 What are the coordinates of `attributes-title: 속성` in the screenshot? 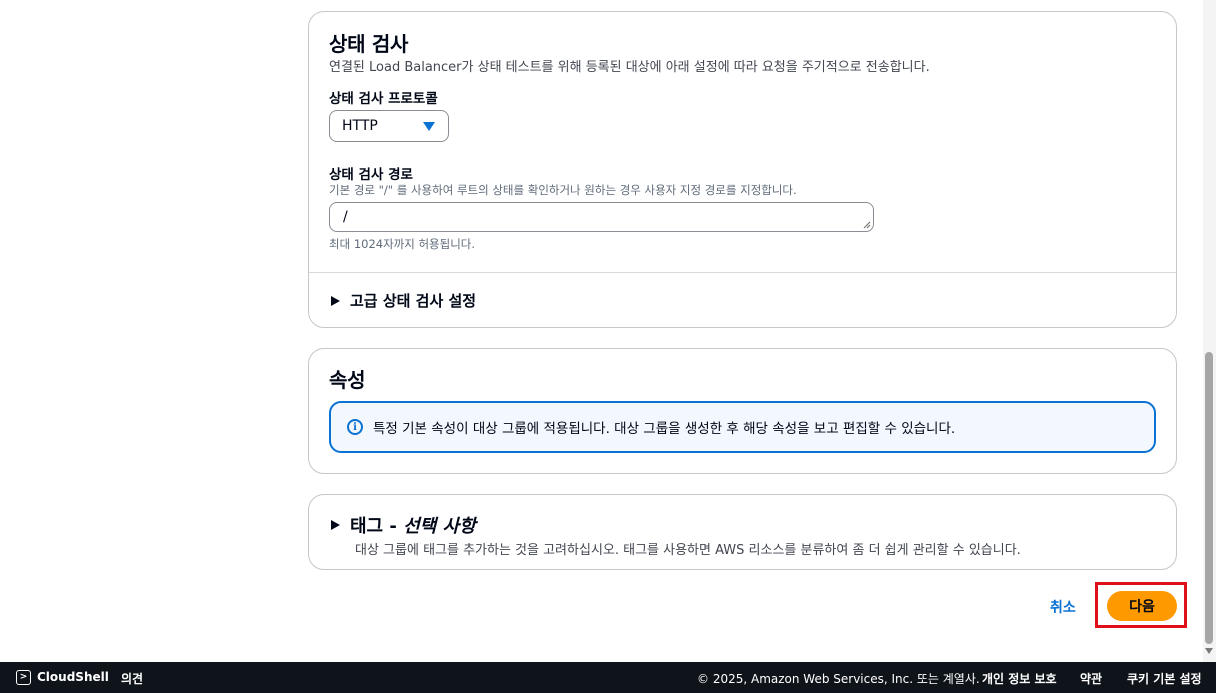 It's located at (347, 380).